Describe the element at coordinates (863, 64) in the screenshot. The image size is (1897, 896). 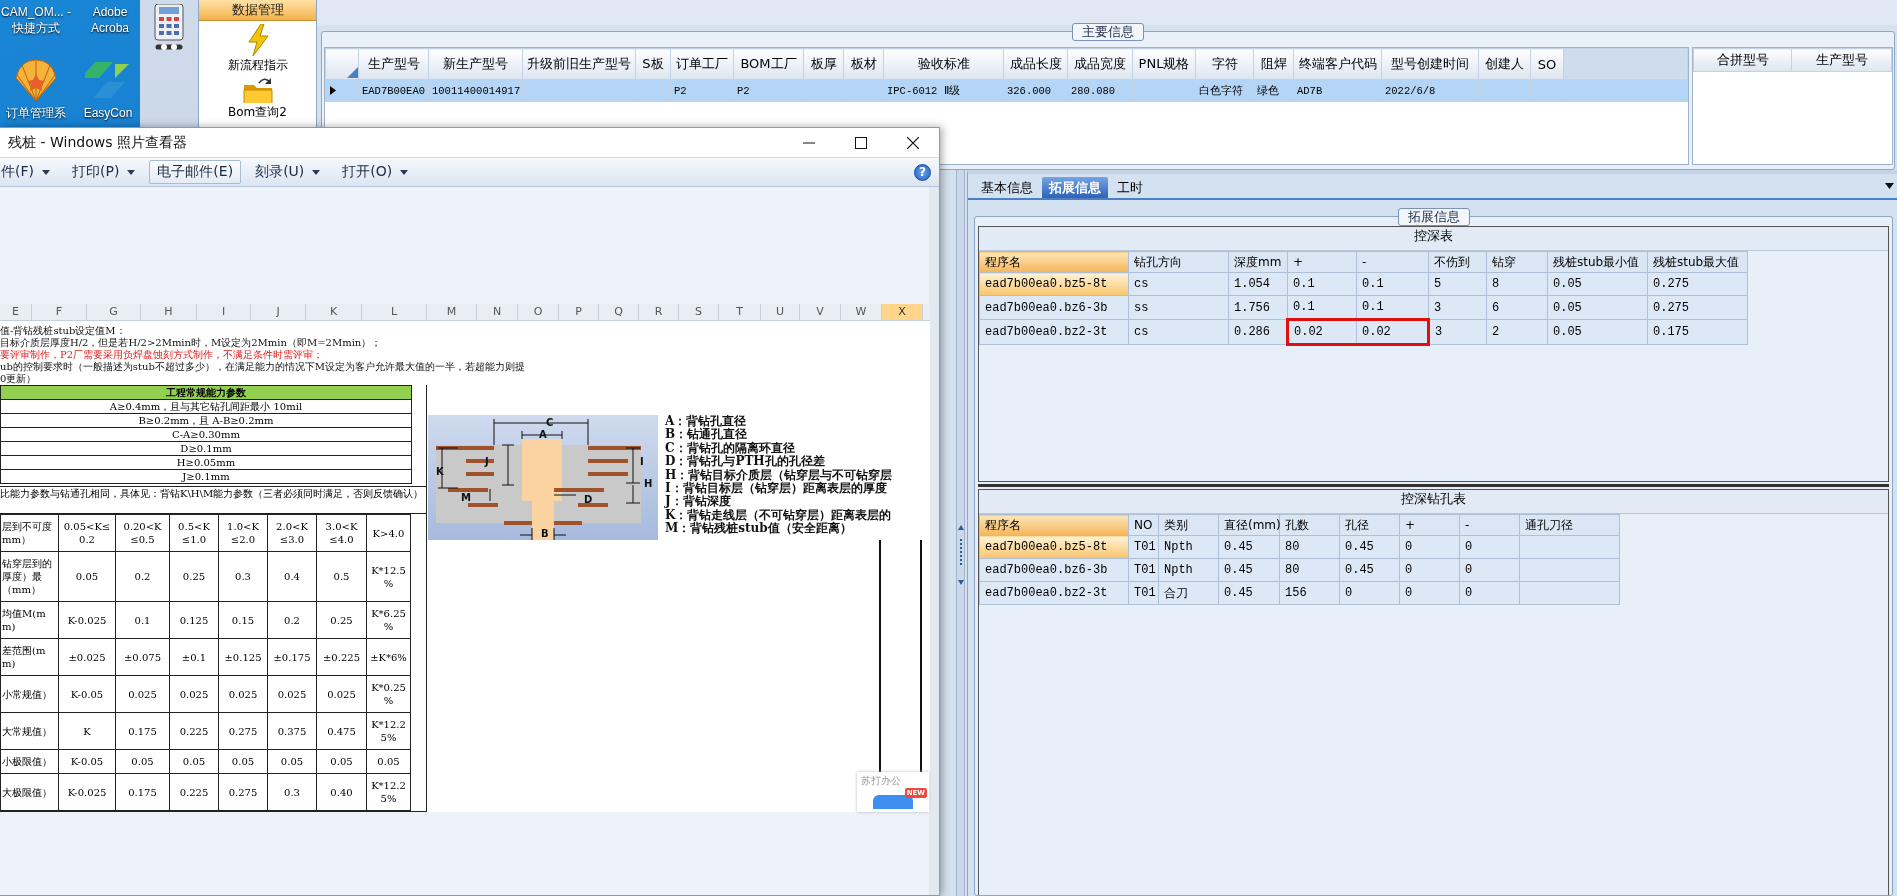
I see `column-header: 板材` at that location.